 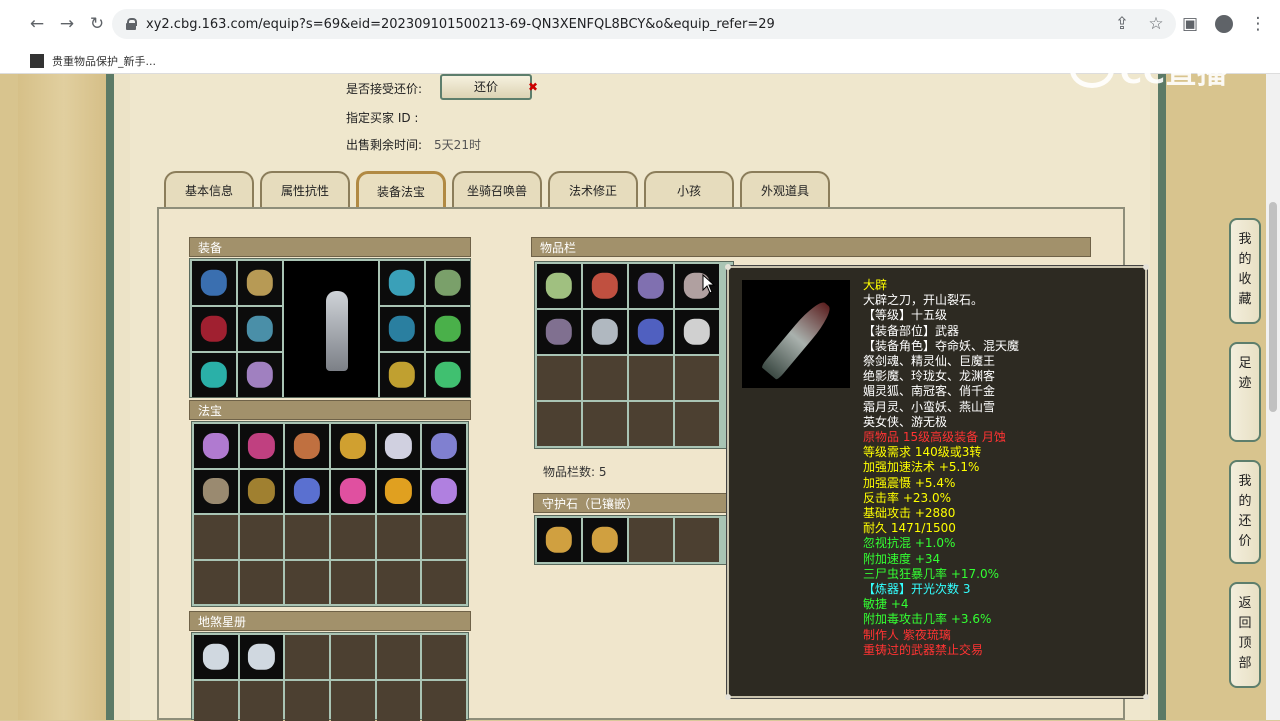 What do you see at coordinates (330, 410) in the screenshot?
I see `fabao-header: 法宝` at bounding box center [330, 410].